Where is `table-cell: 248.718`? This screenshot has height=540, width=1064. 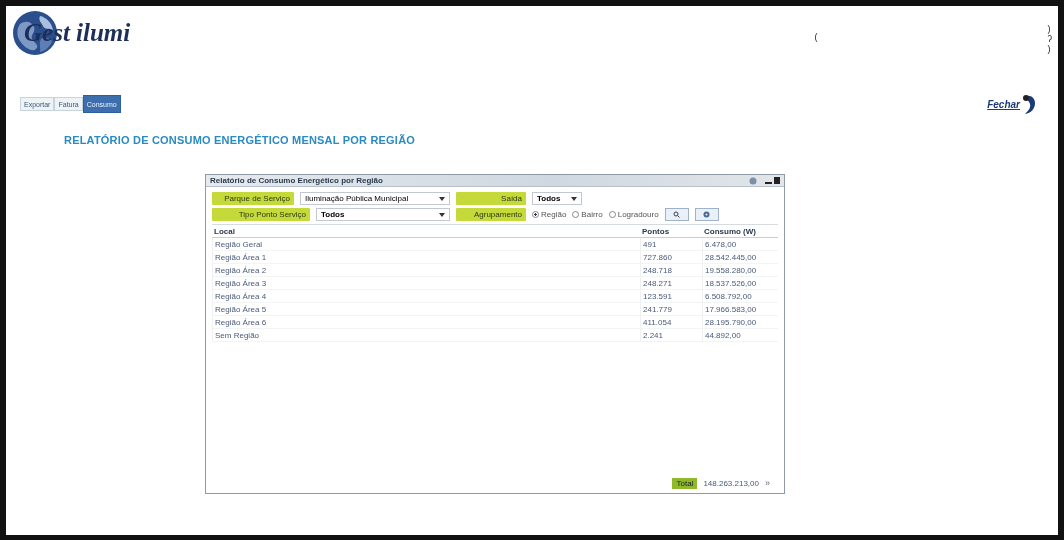 table-cell: 248.718 is located at coordinates (671, 270).